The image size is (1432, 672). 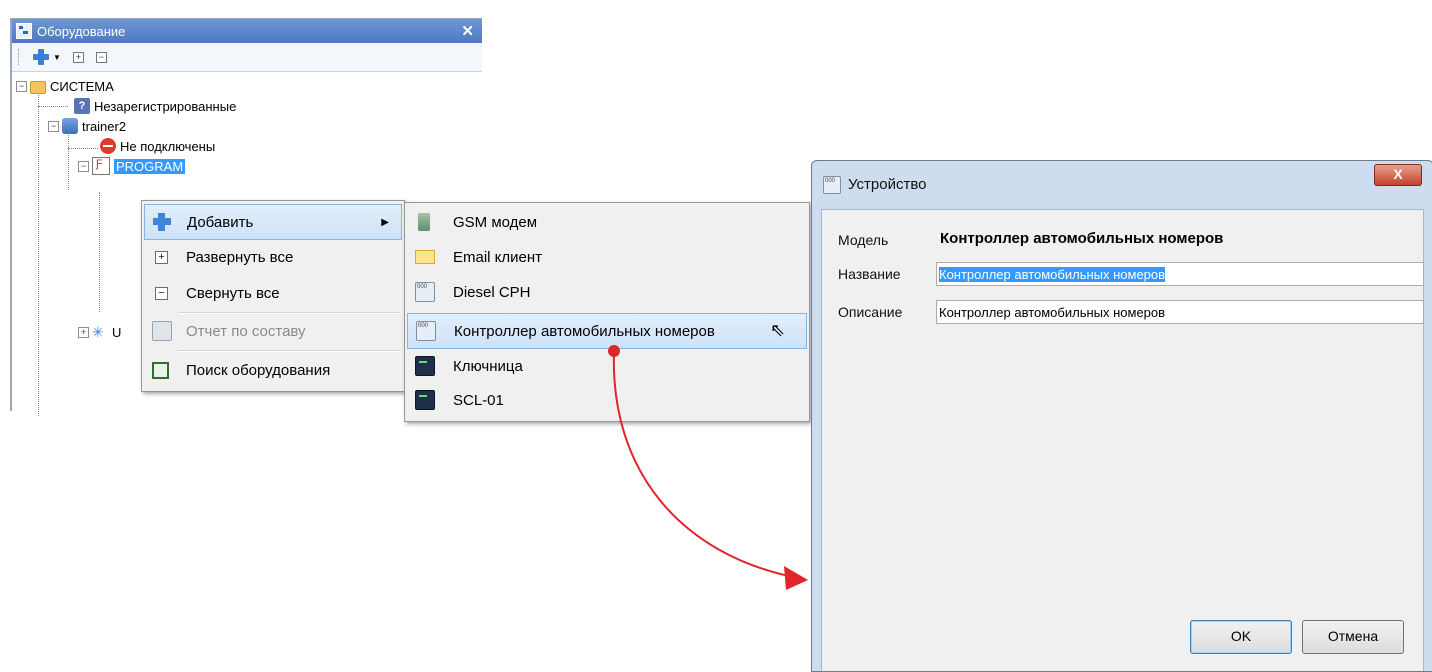 I want to click on tree-node-not-connected: Не подключены, so click(x=157, y=146).